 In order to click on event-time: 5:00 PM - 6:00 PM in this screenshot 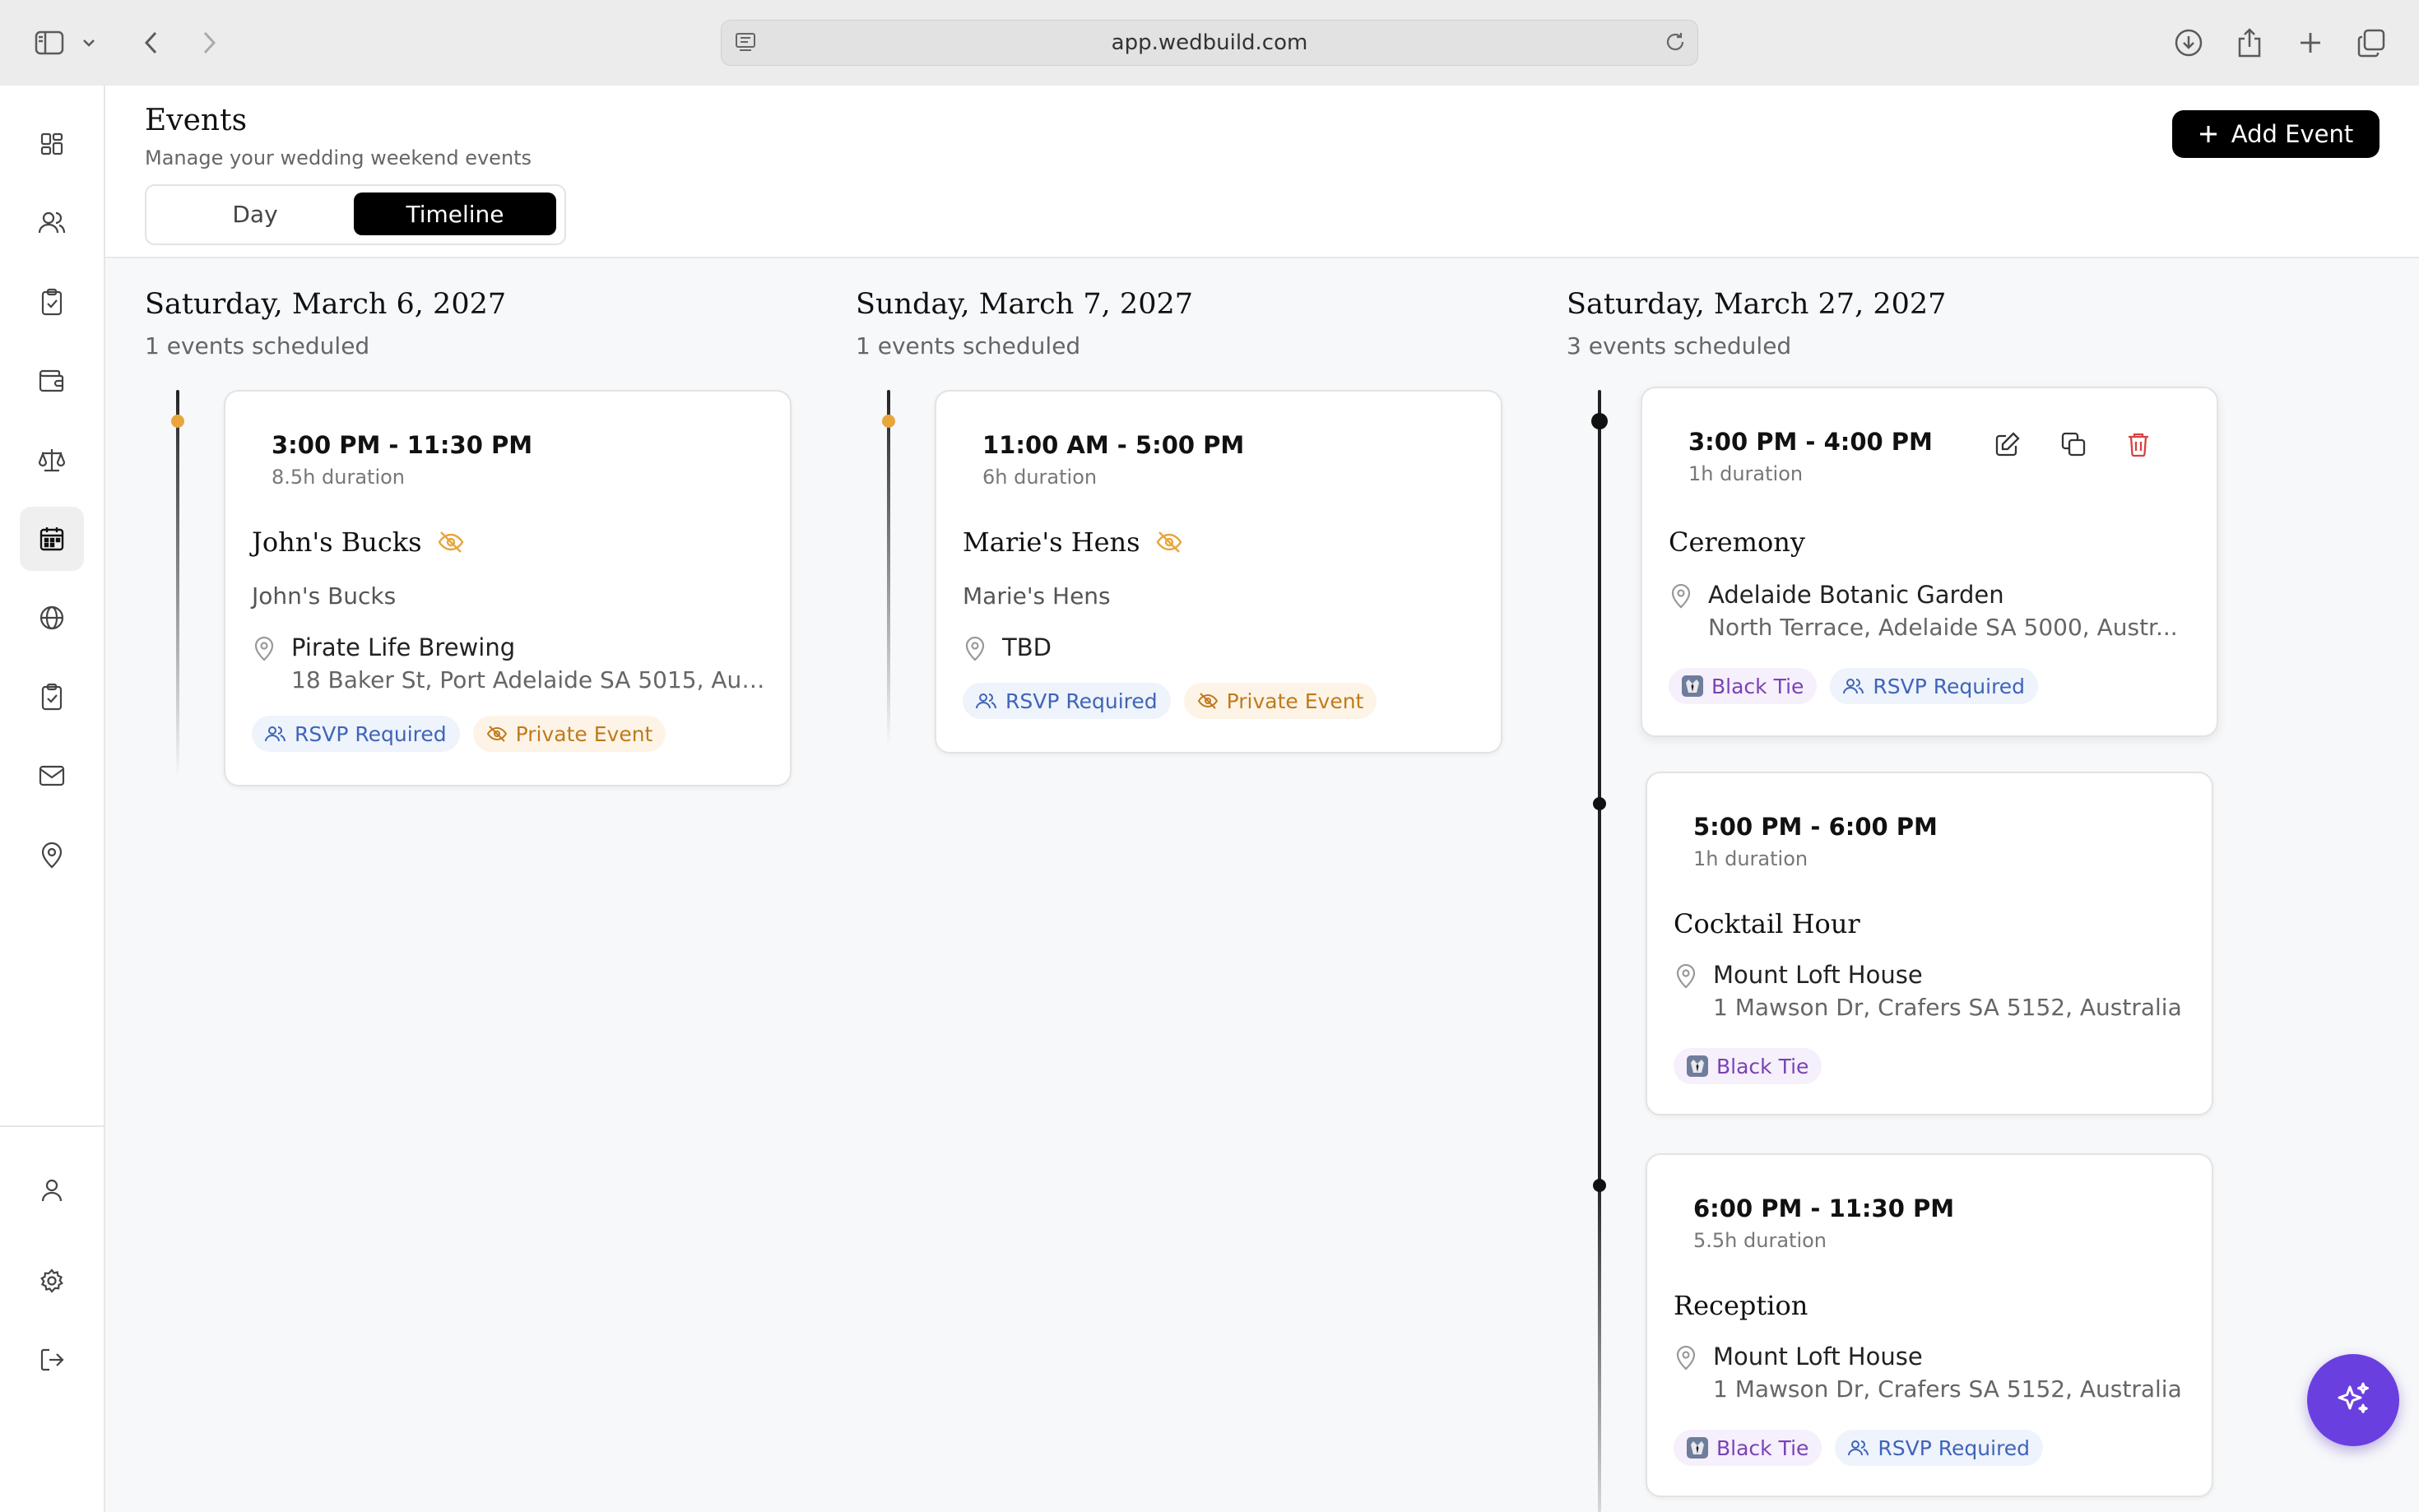, I will do `click(1815, 827)`.